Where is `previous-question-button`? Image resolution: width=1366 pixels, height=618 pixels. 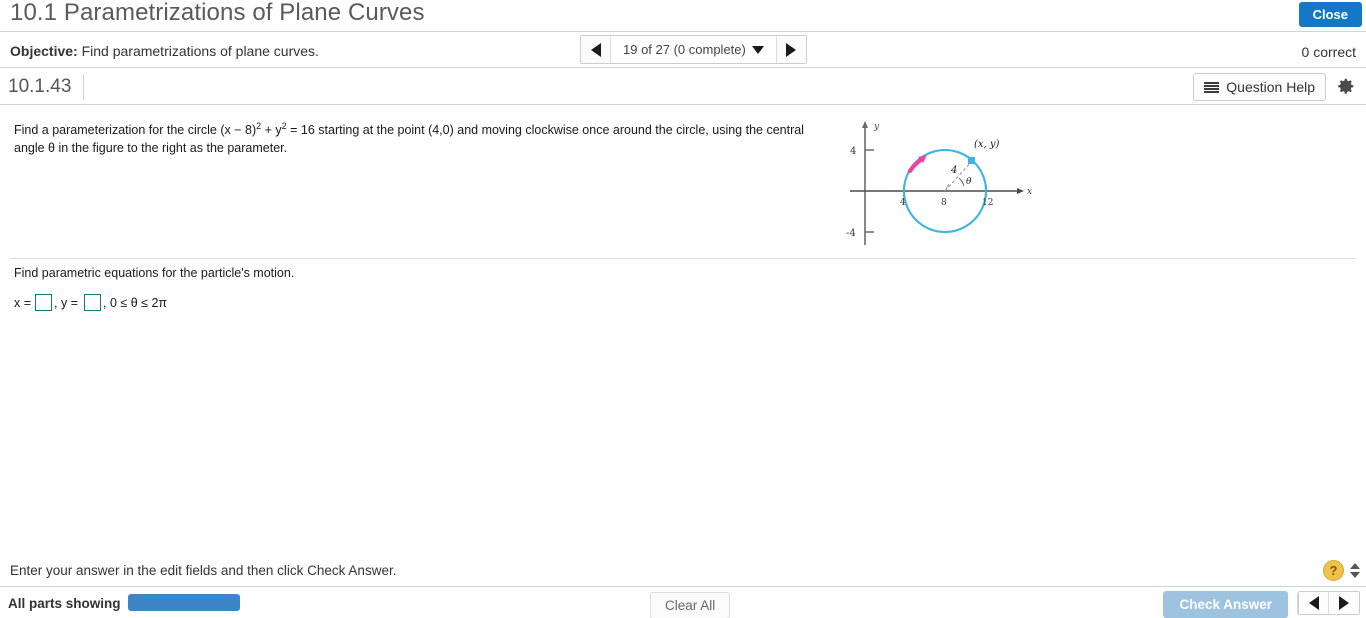 previous-question-button is located at coordinates (596, 49).